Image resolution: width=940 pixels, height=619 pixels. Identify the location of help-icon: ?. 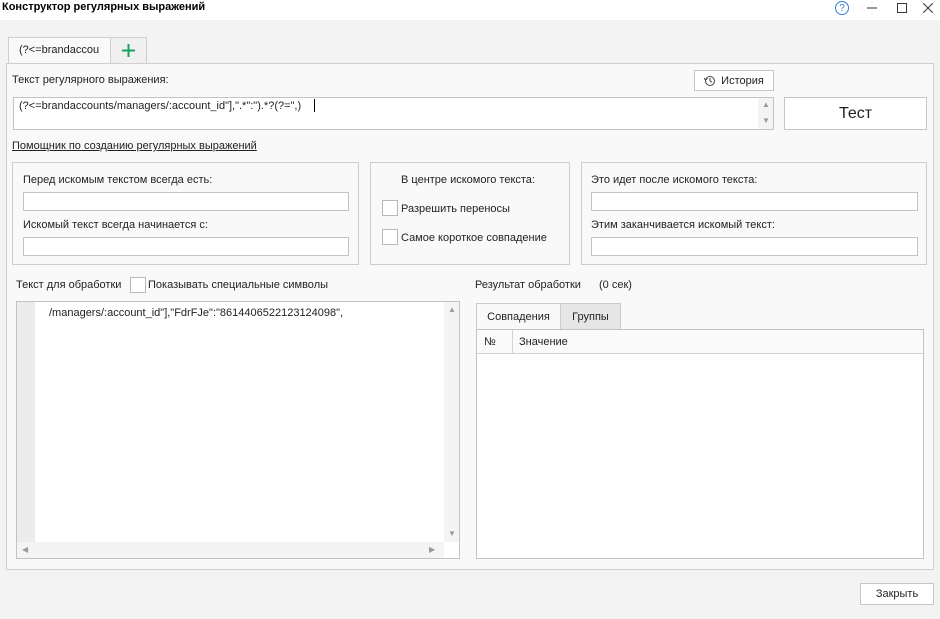
(842, 8).